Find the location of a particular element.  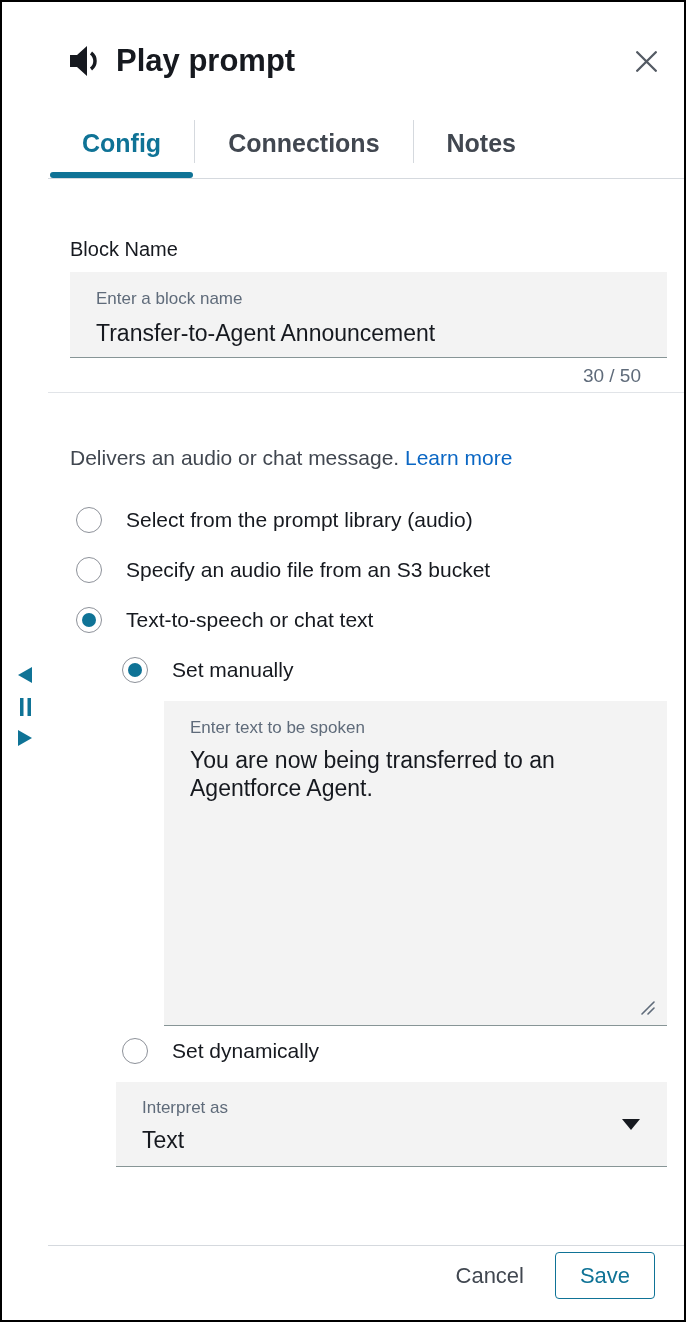

interpret-as-select: Interpret as Text is located at coordinates (391, 1124).